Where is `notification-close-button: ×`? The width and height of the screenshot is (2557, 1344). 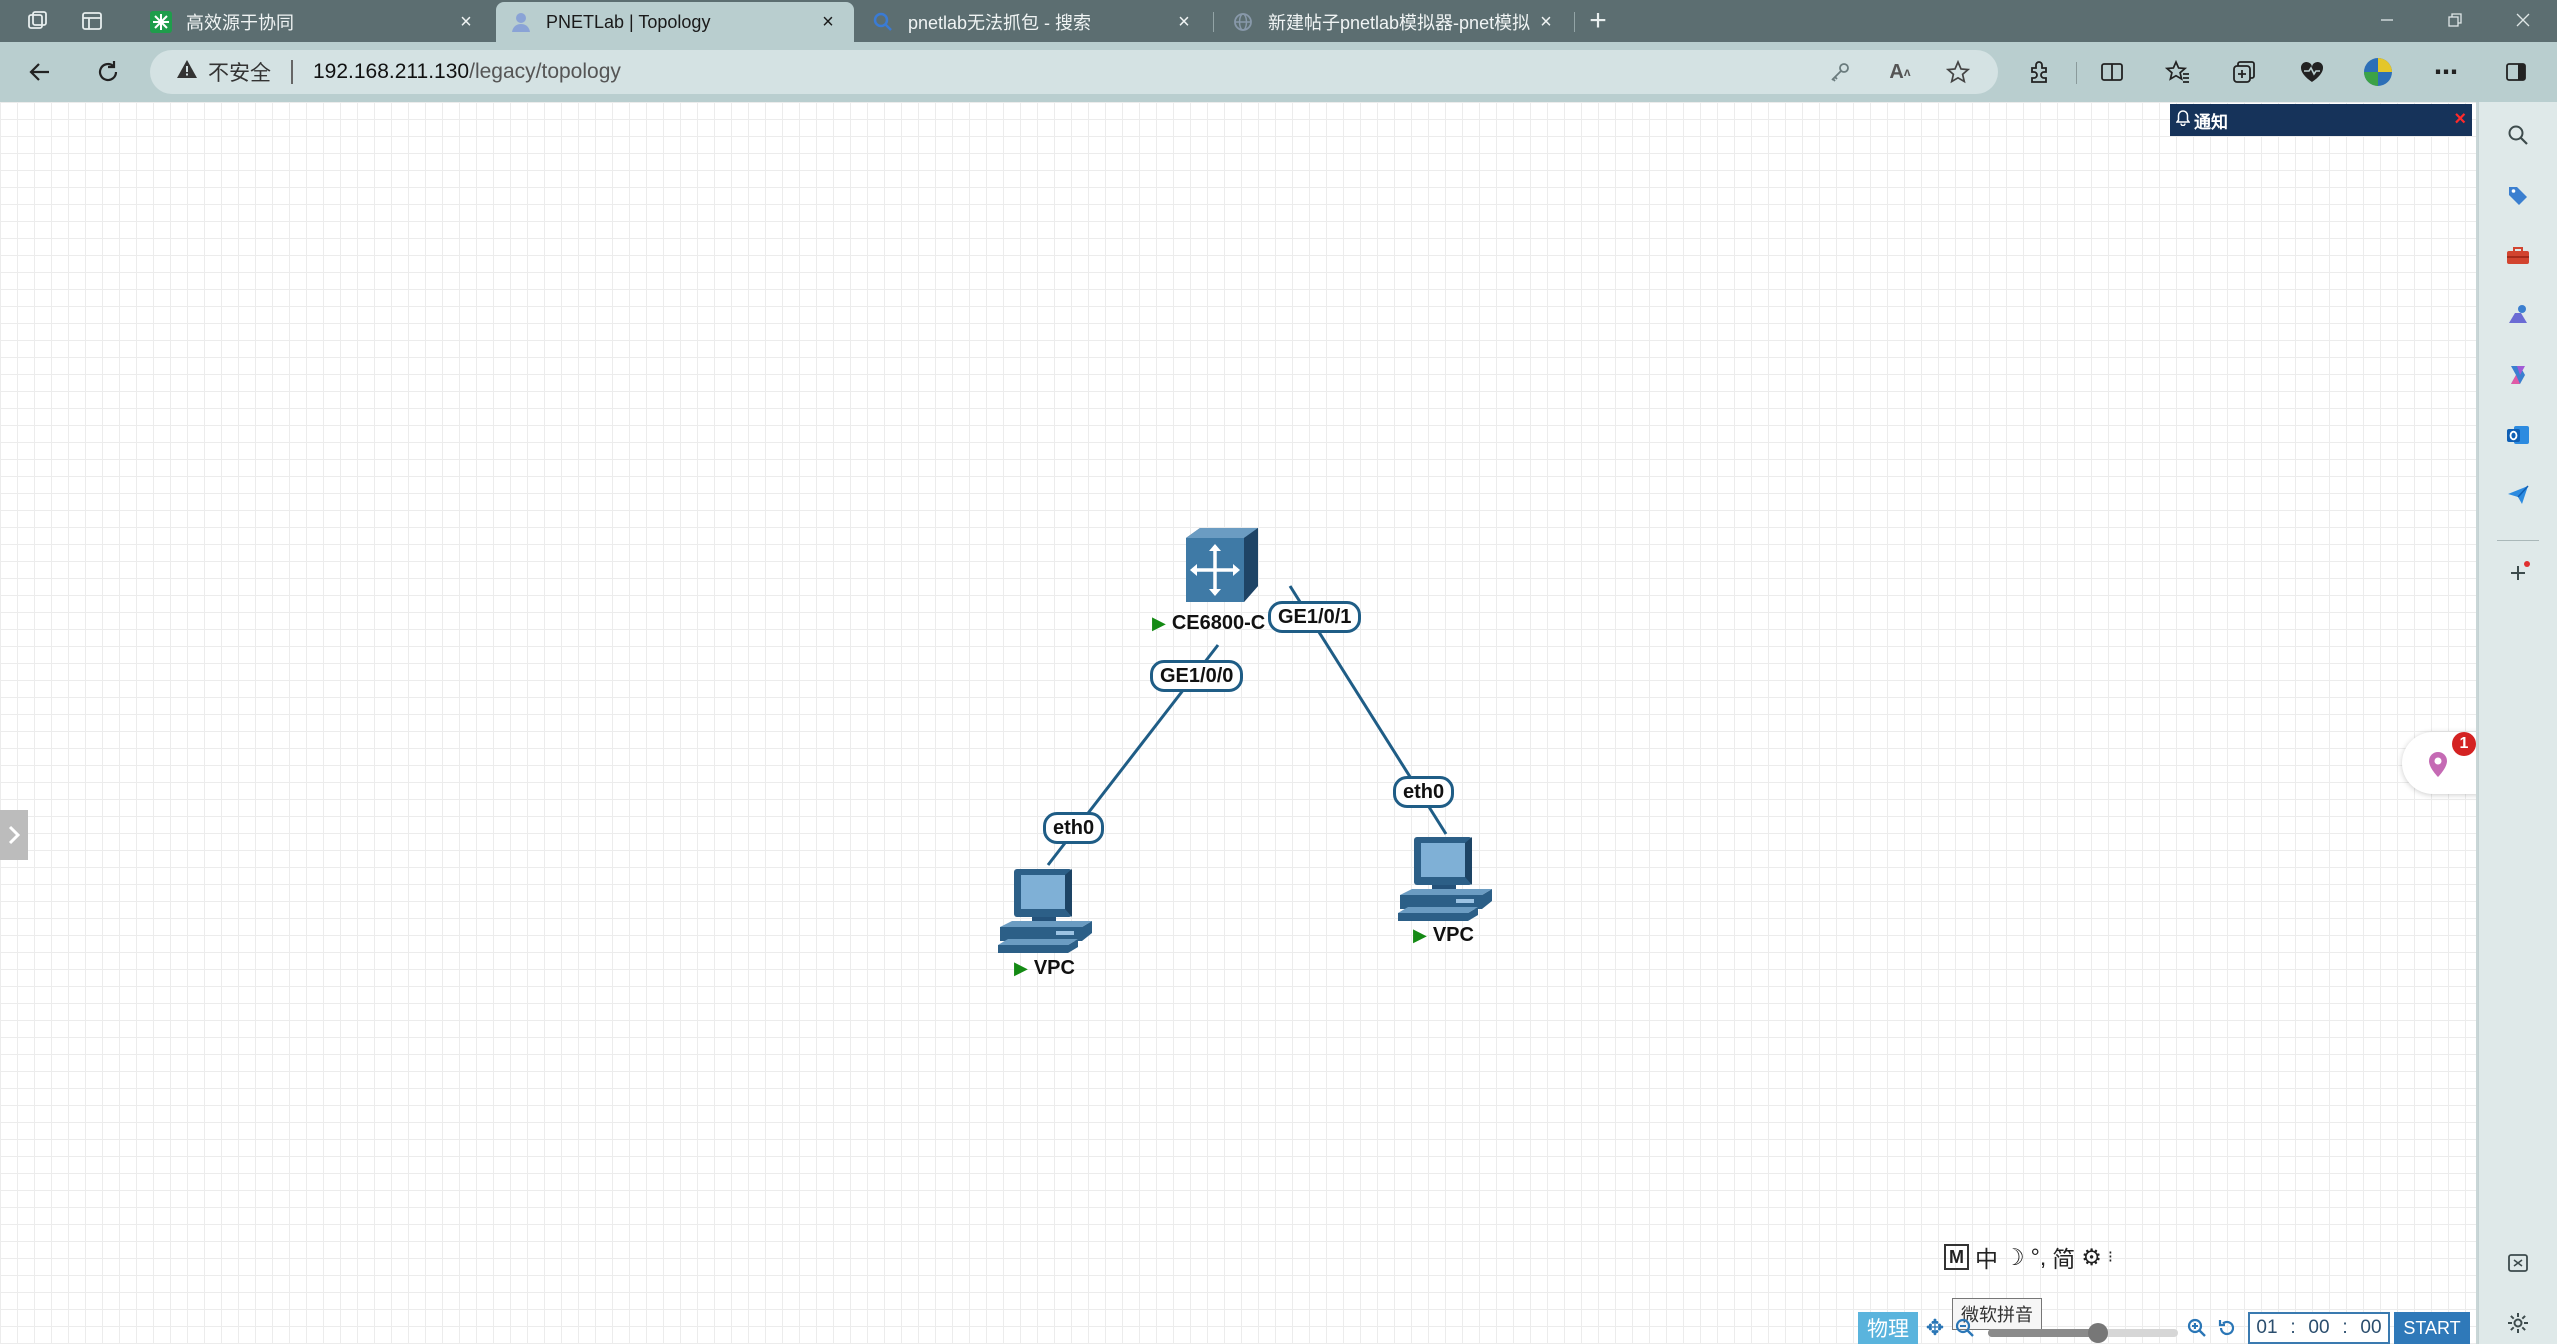
notification-close-button: × is located at coordinates (2460, 119).